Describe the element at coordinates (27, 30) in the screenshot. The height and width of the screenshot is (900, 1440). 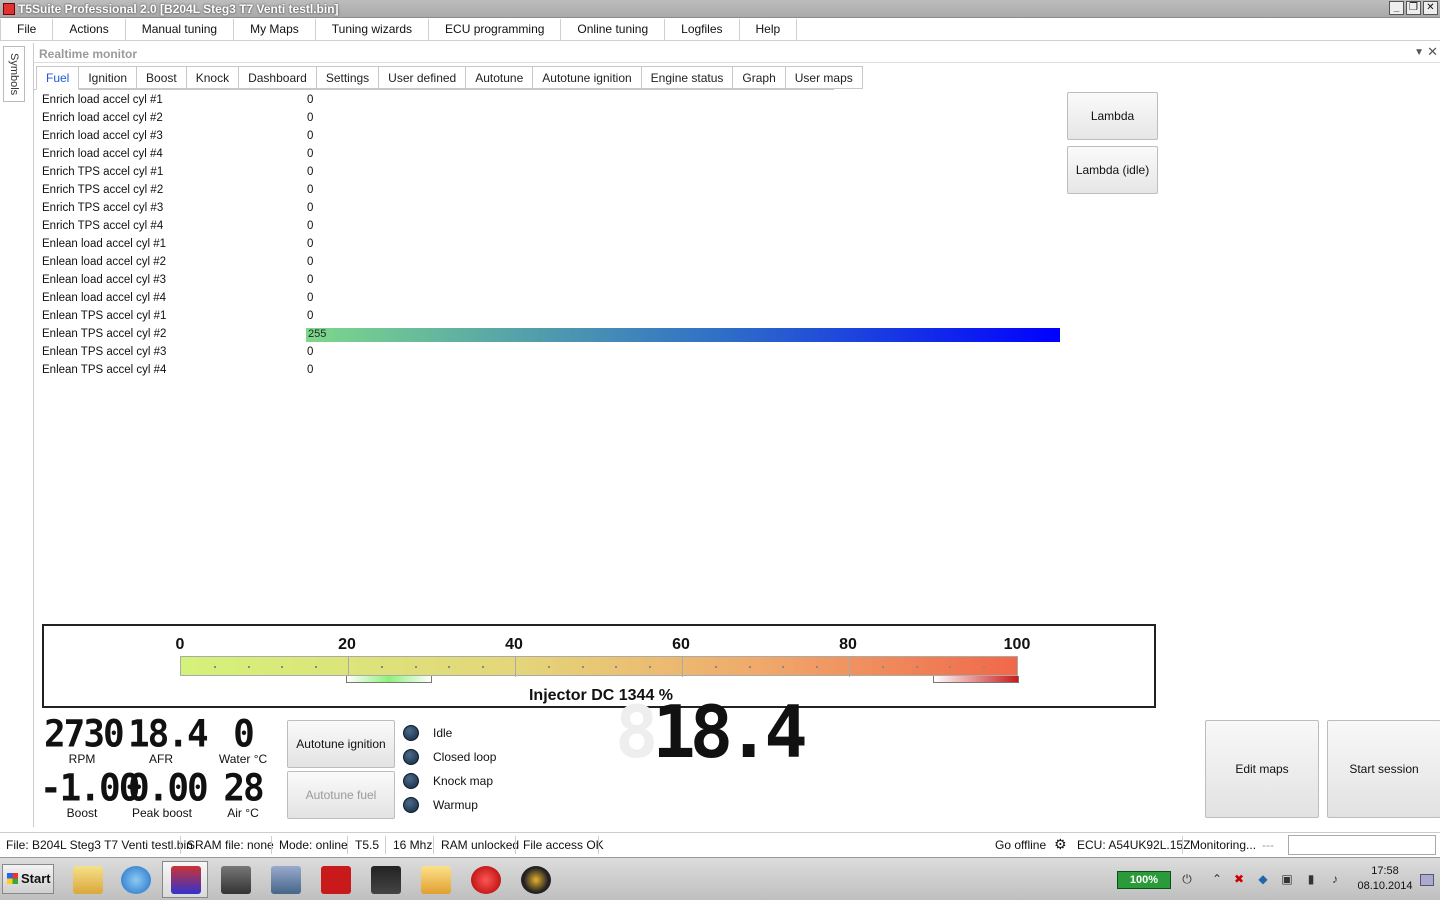
I see `menu-file: File` at that location.